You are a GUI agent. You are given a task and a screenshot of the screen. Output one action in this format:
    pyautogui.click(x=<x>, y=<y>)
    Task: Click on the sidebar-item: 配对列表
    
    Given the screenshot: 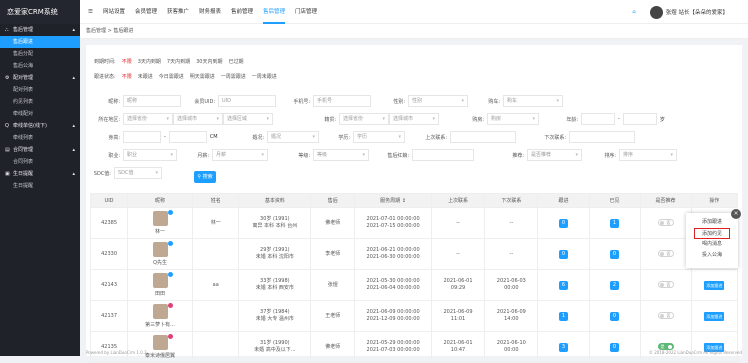 What is the action you would take?
    pyautogui.click(x=40, y=90)
    